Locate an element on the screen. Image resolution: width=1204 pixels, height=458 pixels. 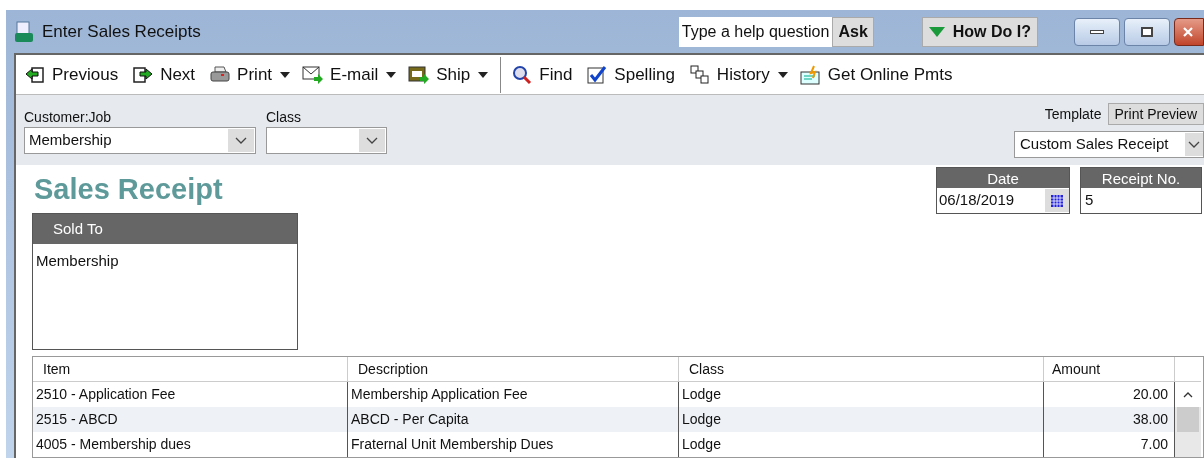
toolbar-button: Previous is located at coordinates (78, 74).